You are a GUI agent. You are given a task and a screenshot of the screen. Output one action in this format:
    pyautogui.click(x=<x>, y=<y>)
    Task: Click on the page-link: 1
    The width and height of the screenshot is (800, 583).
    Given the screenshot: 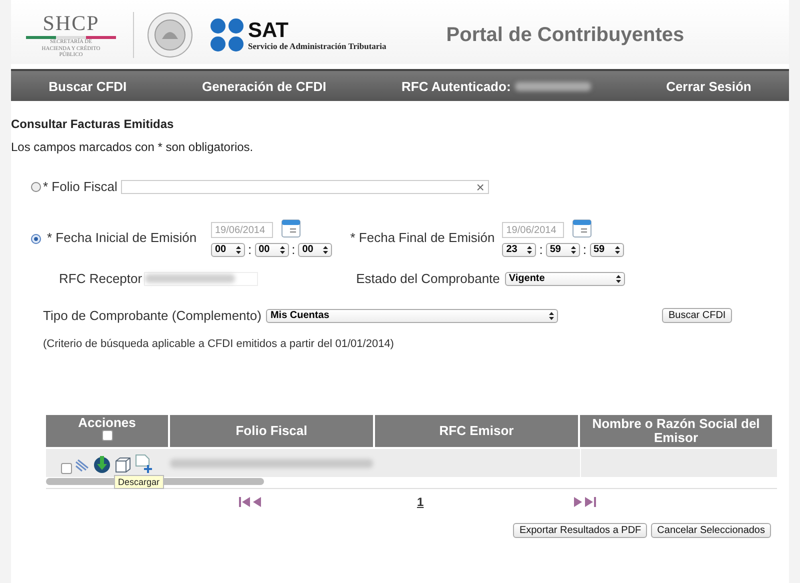 What is the action you would take?
    pyautogui.click(x=420, y=502)
    